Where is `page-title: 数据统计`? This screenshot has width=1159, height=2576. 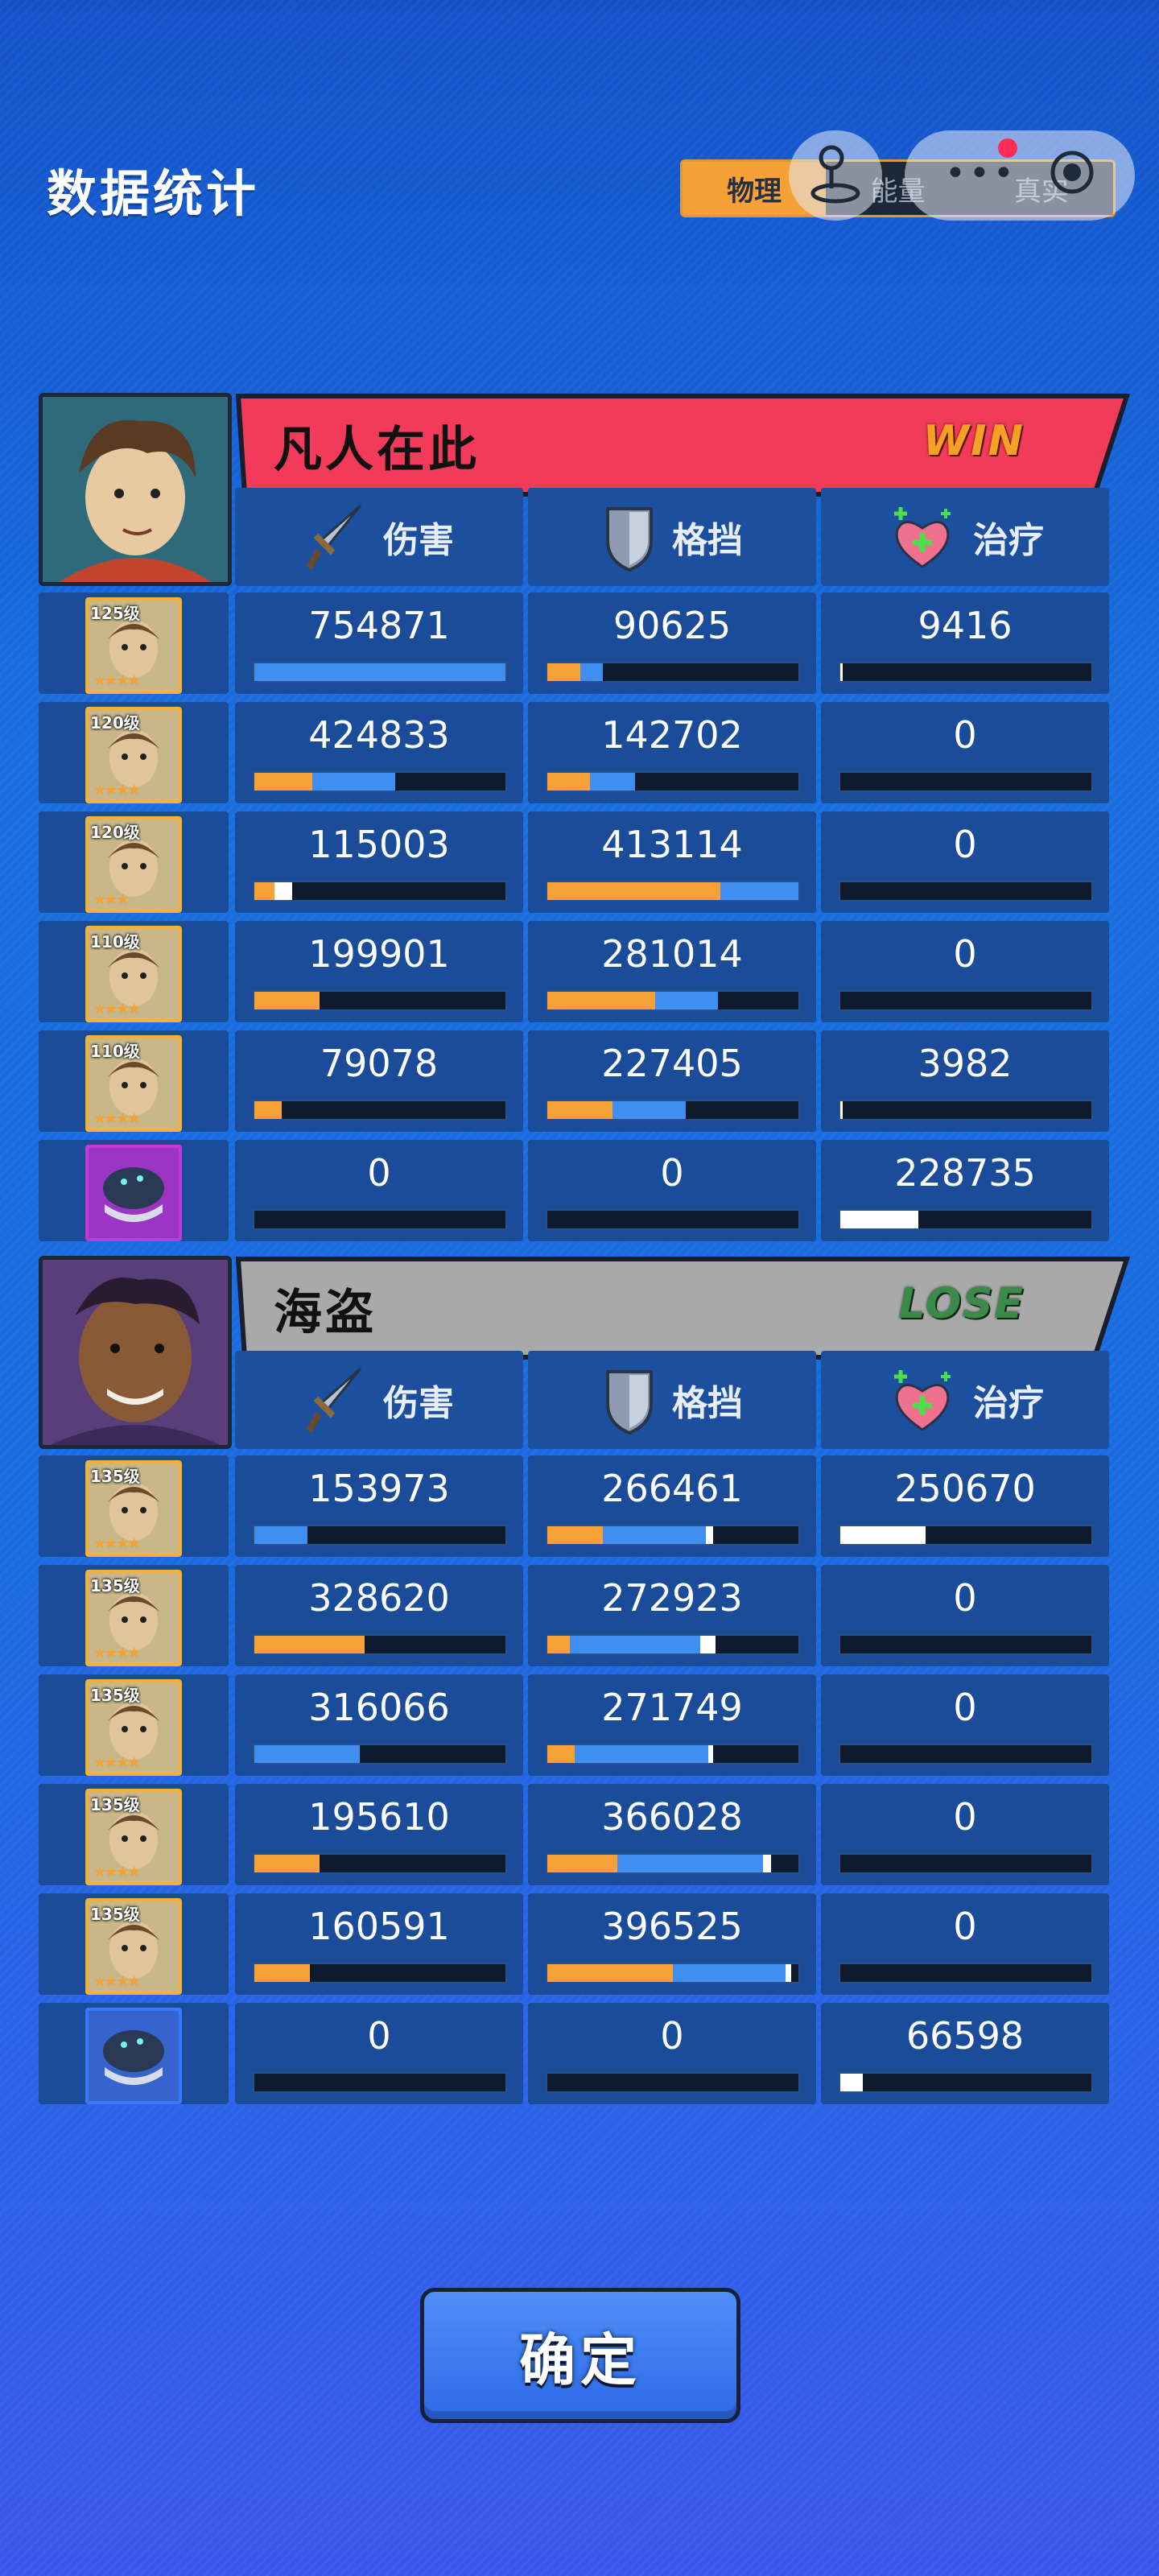
page-title: 数据统计 is located at coordinates (153, 193).